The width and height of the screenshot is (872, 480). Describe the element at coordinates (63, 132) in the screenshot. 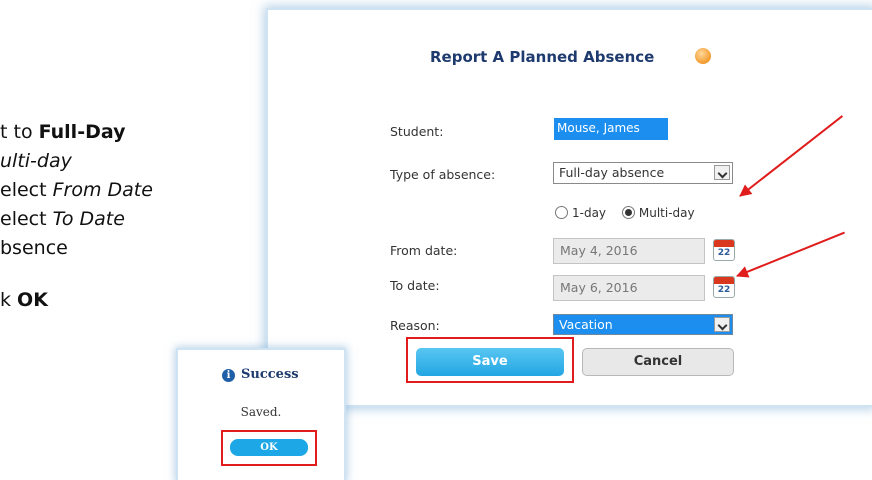

I see `instruction-line-1: t to Full-Day` at that location.